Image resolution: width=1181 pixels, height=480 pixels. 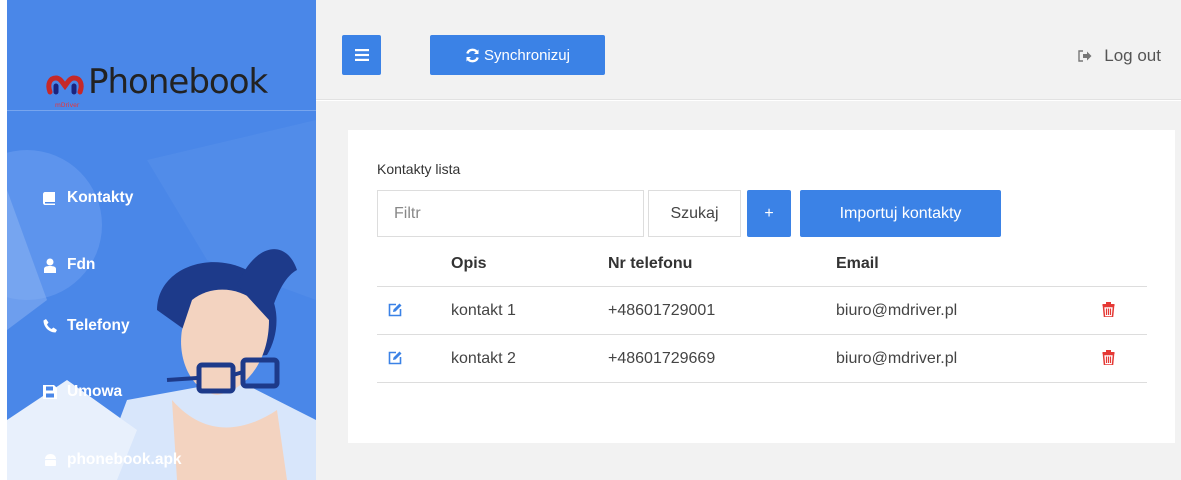 What do you see at coordinates (81, 264) in the screenshot?
I see `sidebar-item-label: Fdn` at bounding box center [81, 264].